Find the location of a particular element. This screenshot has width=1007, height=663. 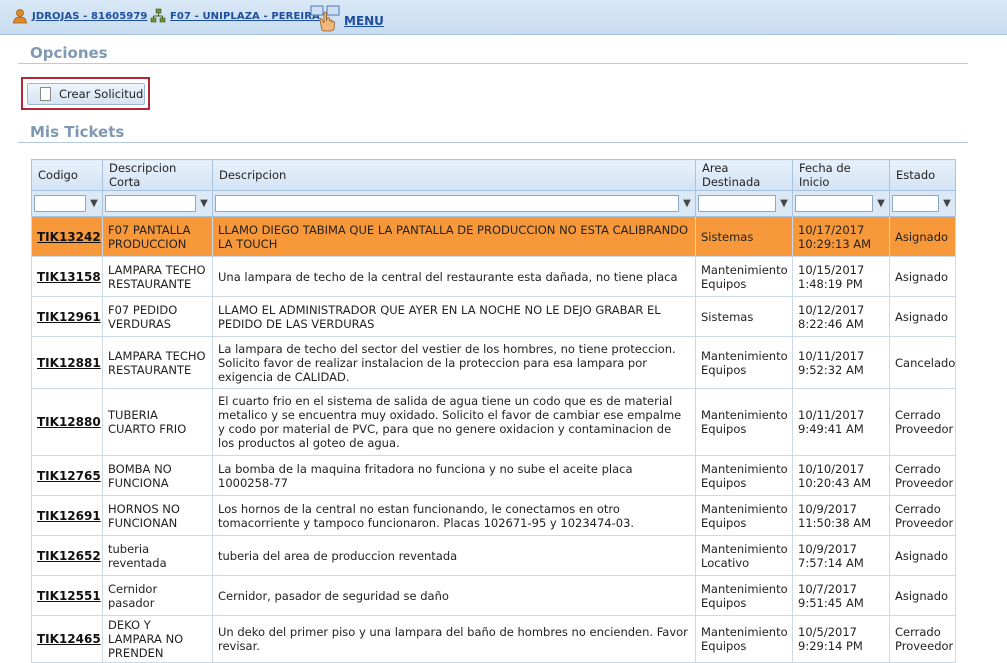

filter-row: ▼ ▼ ▼ ▼ ▼ ▼ is located at coordinates (493, 203).